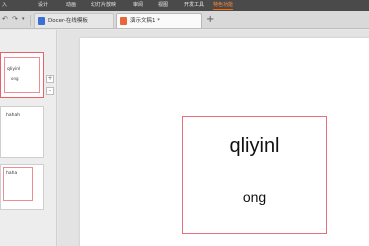 This screenshot has width=369, height=246. I want to click on menu-insert: 入, so click(4, 5).